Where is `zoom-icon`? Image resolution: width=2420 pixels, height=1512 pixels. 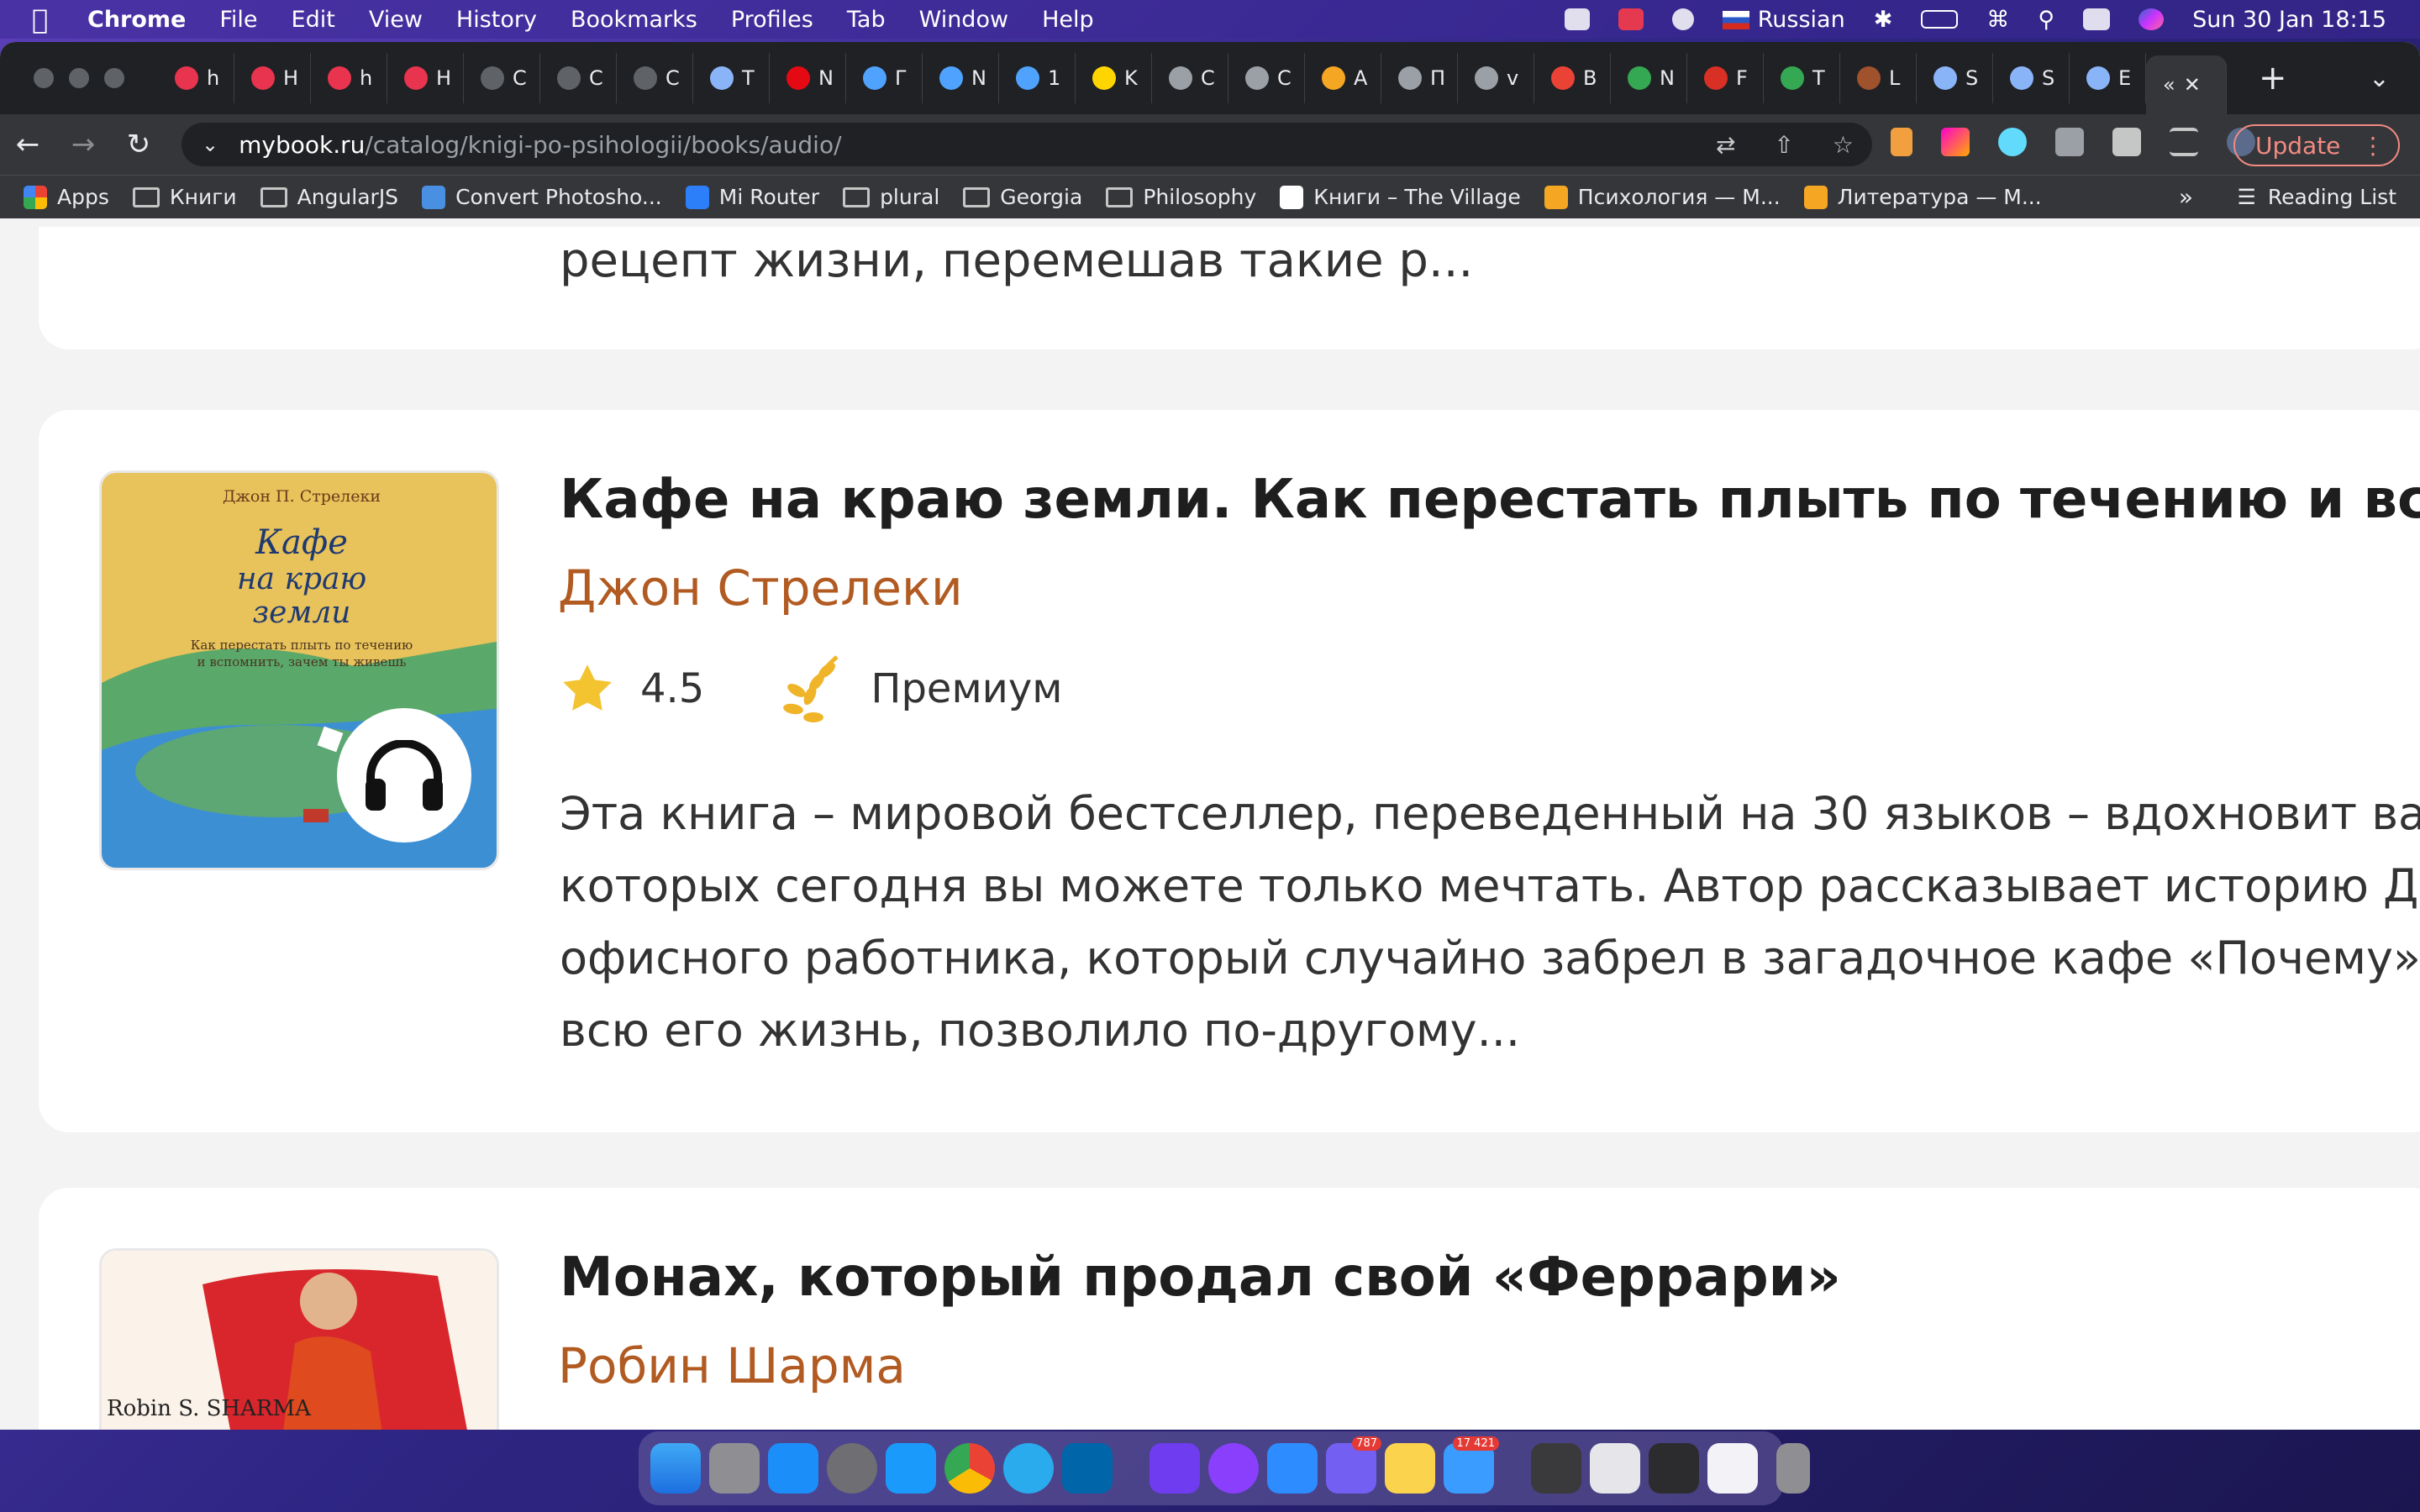 zoom-icon is located at coordinates (1577, 19).